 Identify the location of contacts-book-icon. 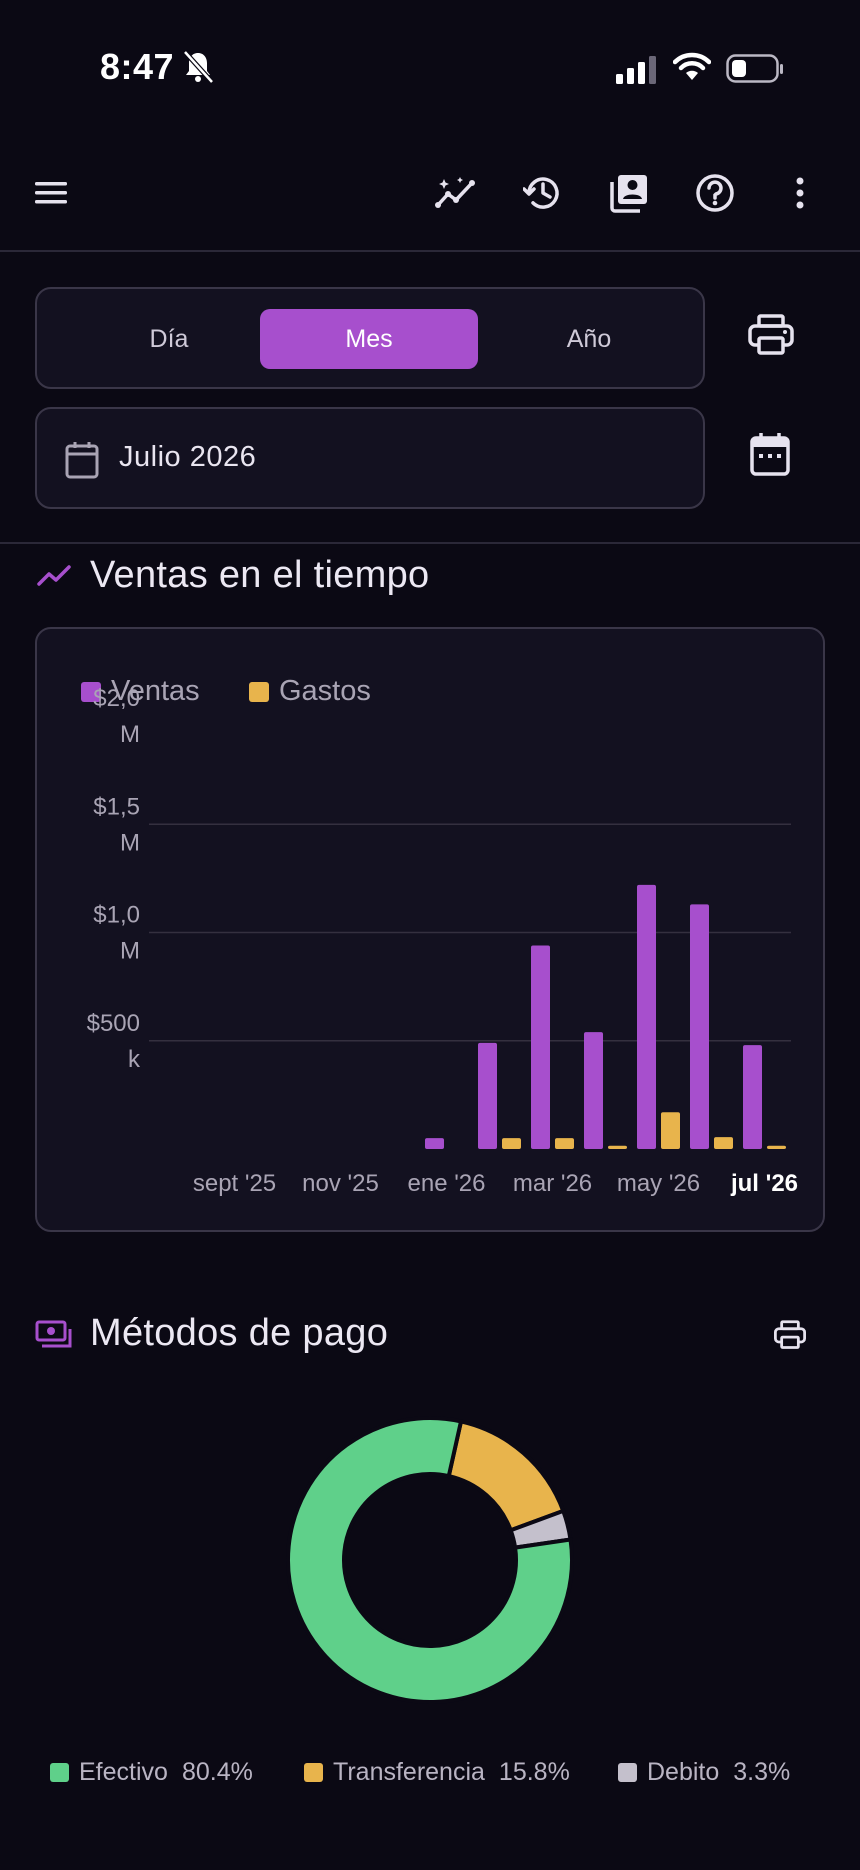
(628, 194).